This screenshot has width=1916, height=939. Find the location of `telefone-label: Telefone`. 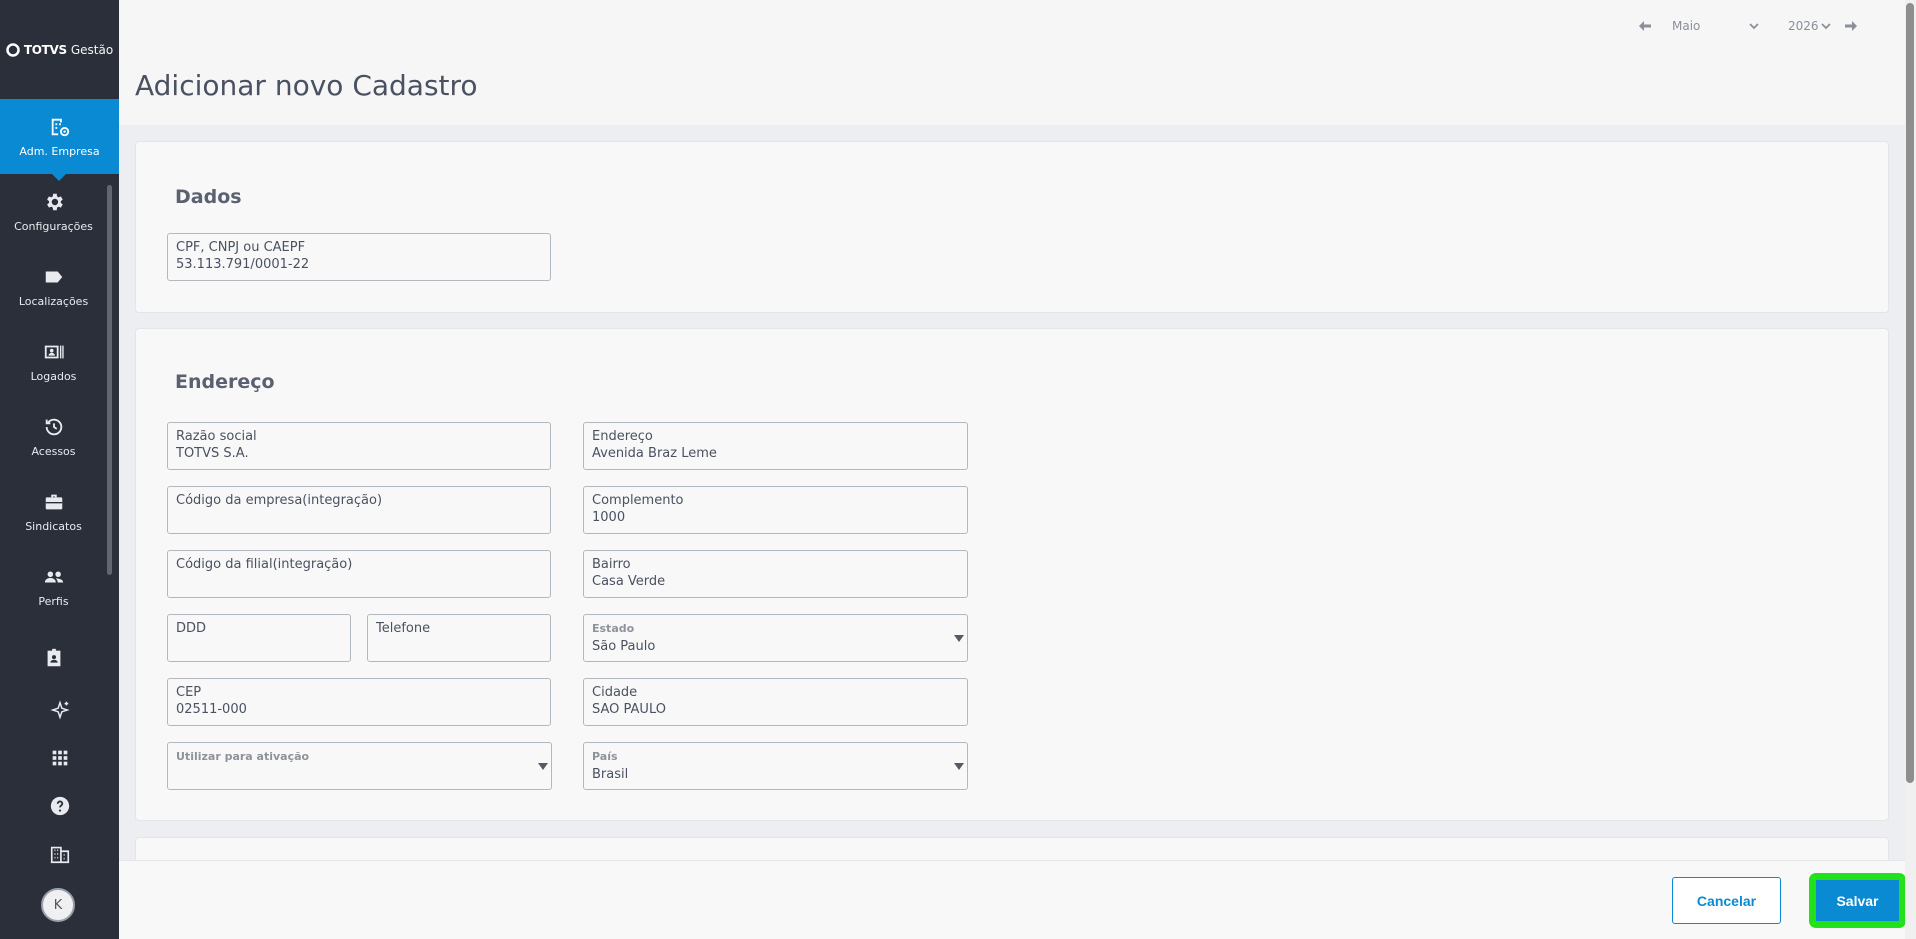

telefone-label: Telefone is located at coordinates (403, 628).